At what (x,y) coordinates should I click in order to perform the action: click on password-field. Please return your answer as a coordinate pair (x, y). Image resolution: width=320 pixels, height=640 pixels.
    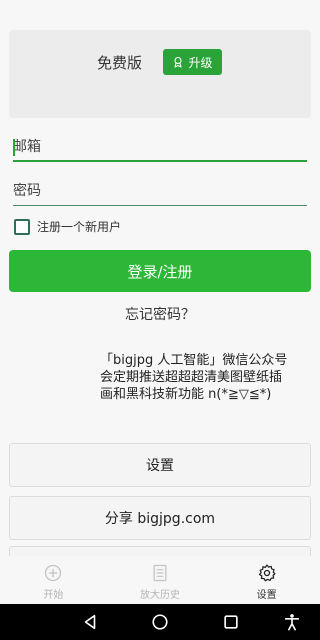
    Looking at the image, I should click on (160, 191).